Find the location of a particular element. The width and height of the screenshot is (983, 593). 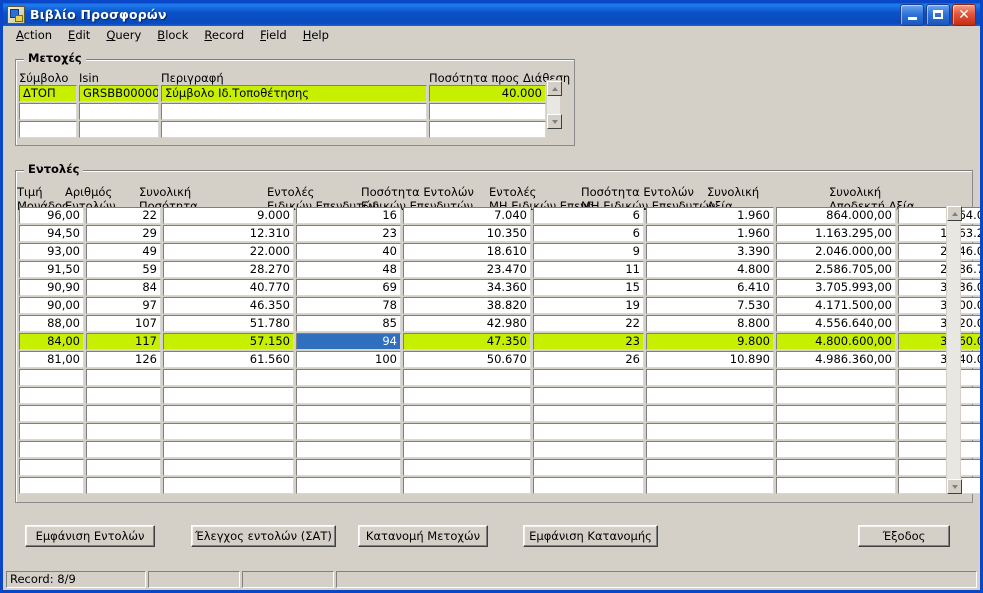

orders-scrollbar is located at coordinates (954, 350).